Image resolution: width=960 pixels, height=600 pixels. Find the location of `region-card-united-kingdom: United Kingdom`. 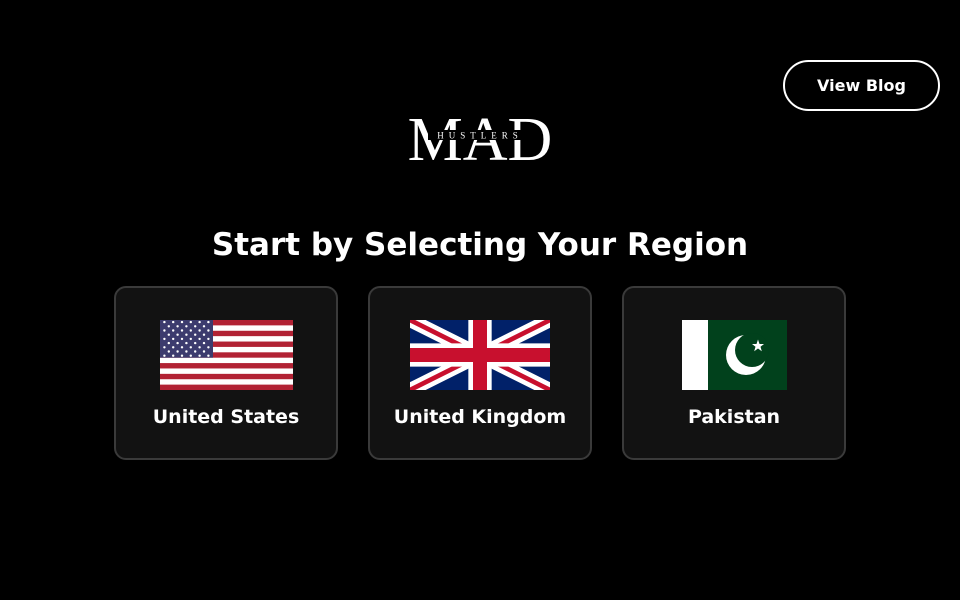

region-card-united-kingdom: United Kingdom is located at coordinates (480, 373).